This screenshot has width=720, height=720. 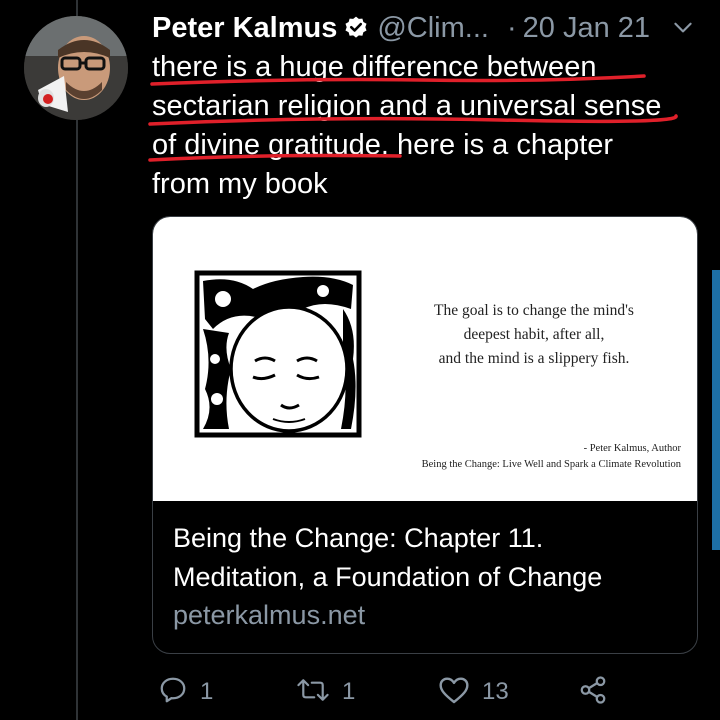 I want to click on scrollbar, so click(x=716, y=410).